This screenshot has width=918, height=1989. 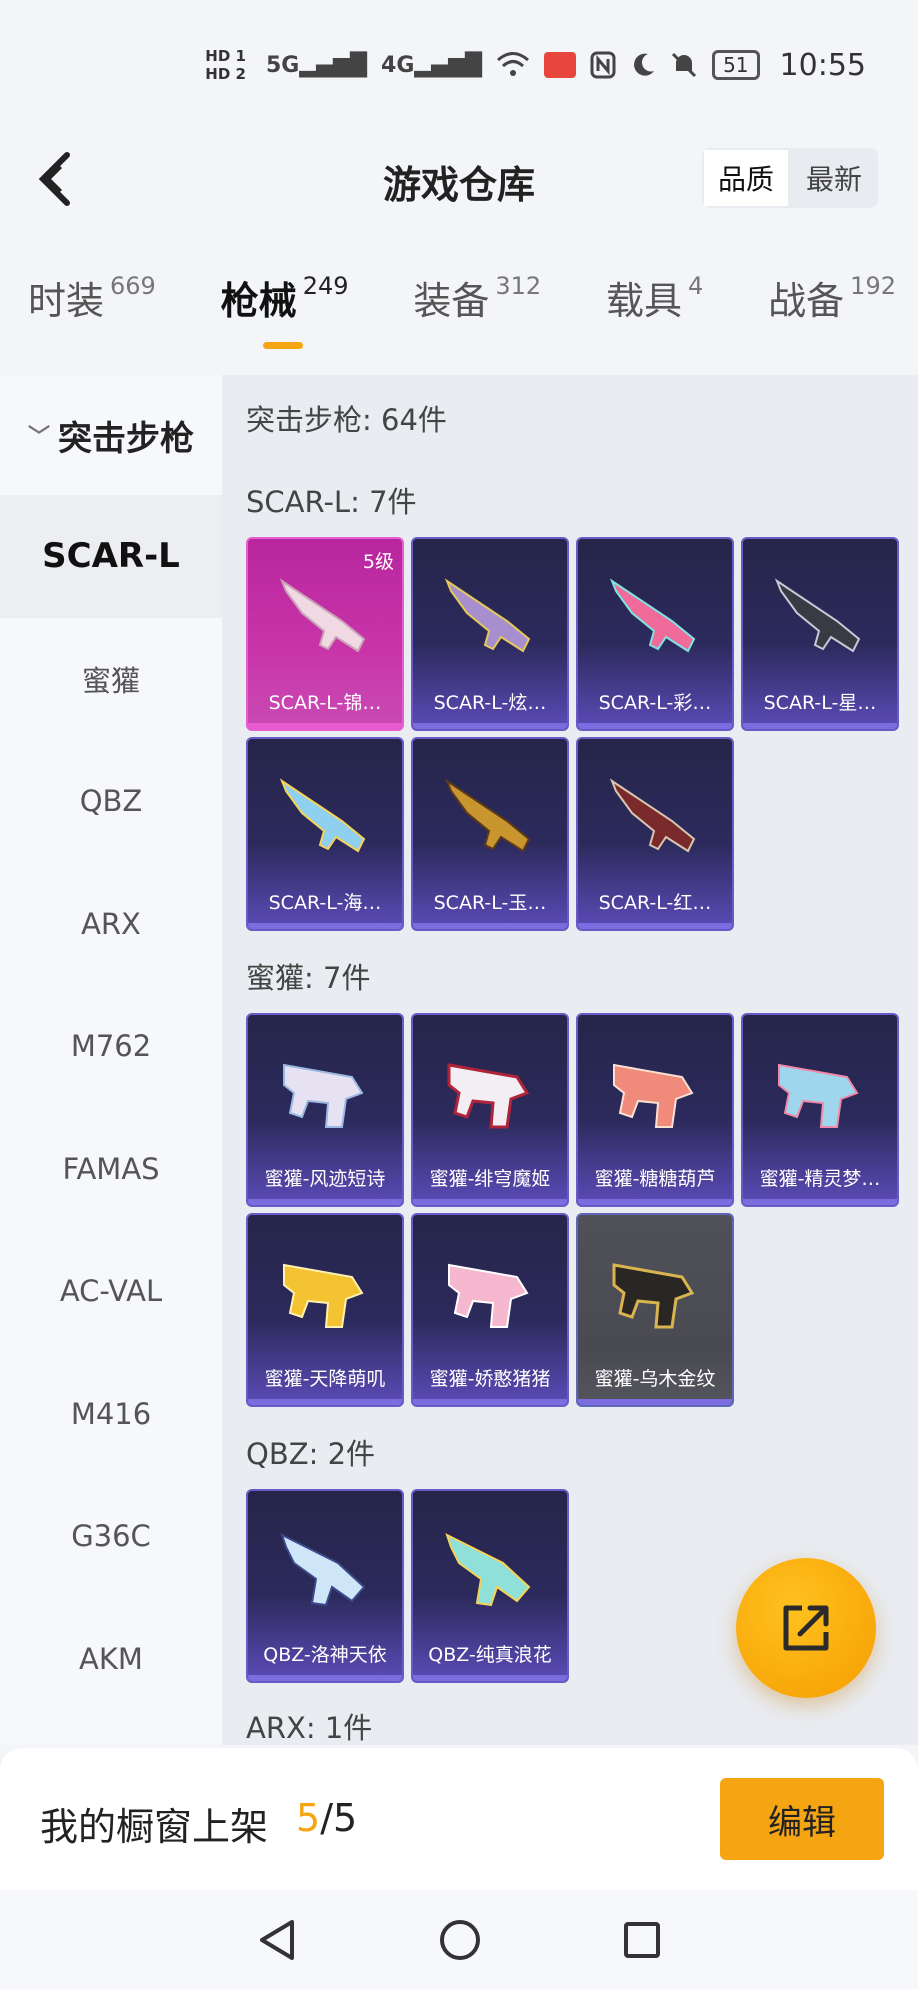 I want to click on sidebar-item-g36c: G36C, so click(x=111, y=1536).